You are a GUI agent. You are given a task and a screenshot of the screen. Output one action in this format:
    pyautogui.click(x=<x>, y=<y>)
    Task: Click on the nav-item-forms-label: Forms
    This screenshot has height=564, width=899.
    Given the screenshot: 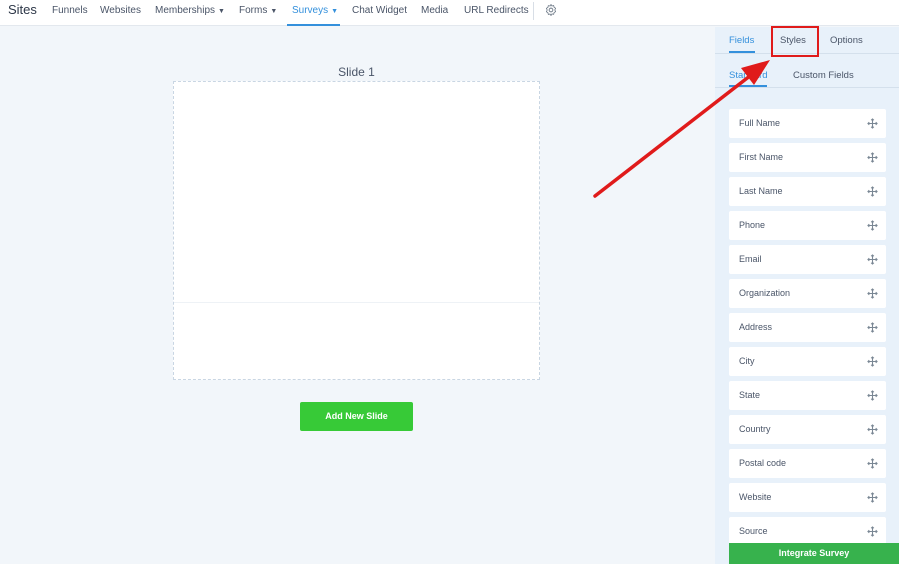 What is the action you would take?
    pyautogui.click(x=253, y=10)
    